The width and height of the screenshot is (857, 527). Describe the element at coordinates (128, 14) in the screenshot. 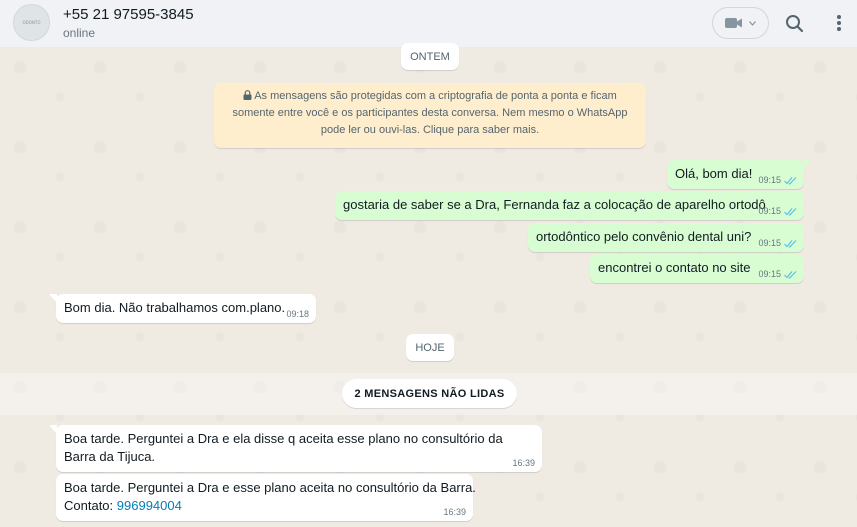

I see `contact-name: +55 21 97595-3845` at that location.